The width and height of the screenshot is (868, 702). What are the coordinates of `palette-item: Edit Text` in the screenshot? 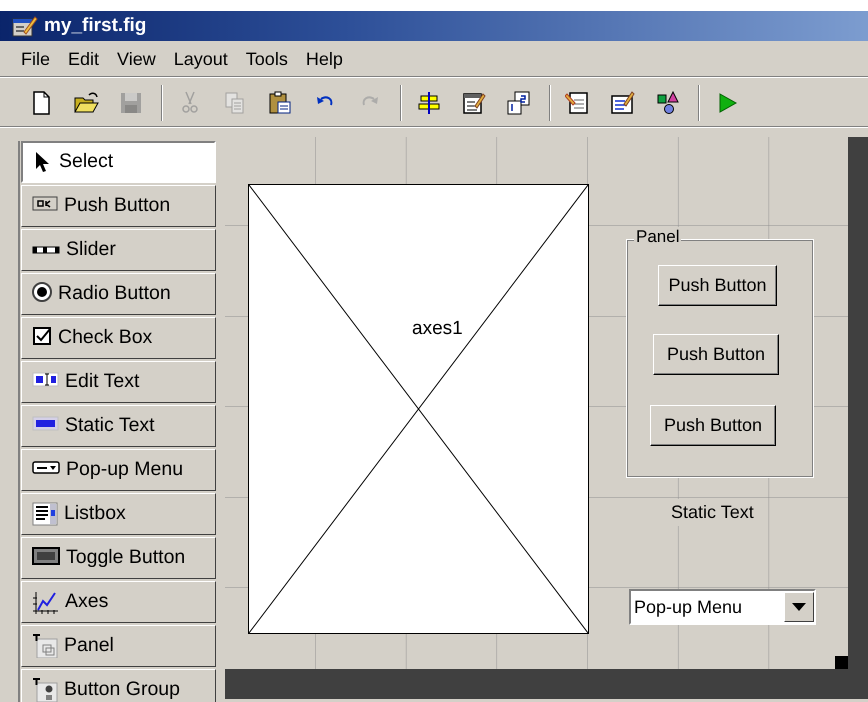 It's located at (118, 382).